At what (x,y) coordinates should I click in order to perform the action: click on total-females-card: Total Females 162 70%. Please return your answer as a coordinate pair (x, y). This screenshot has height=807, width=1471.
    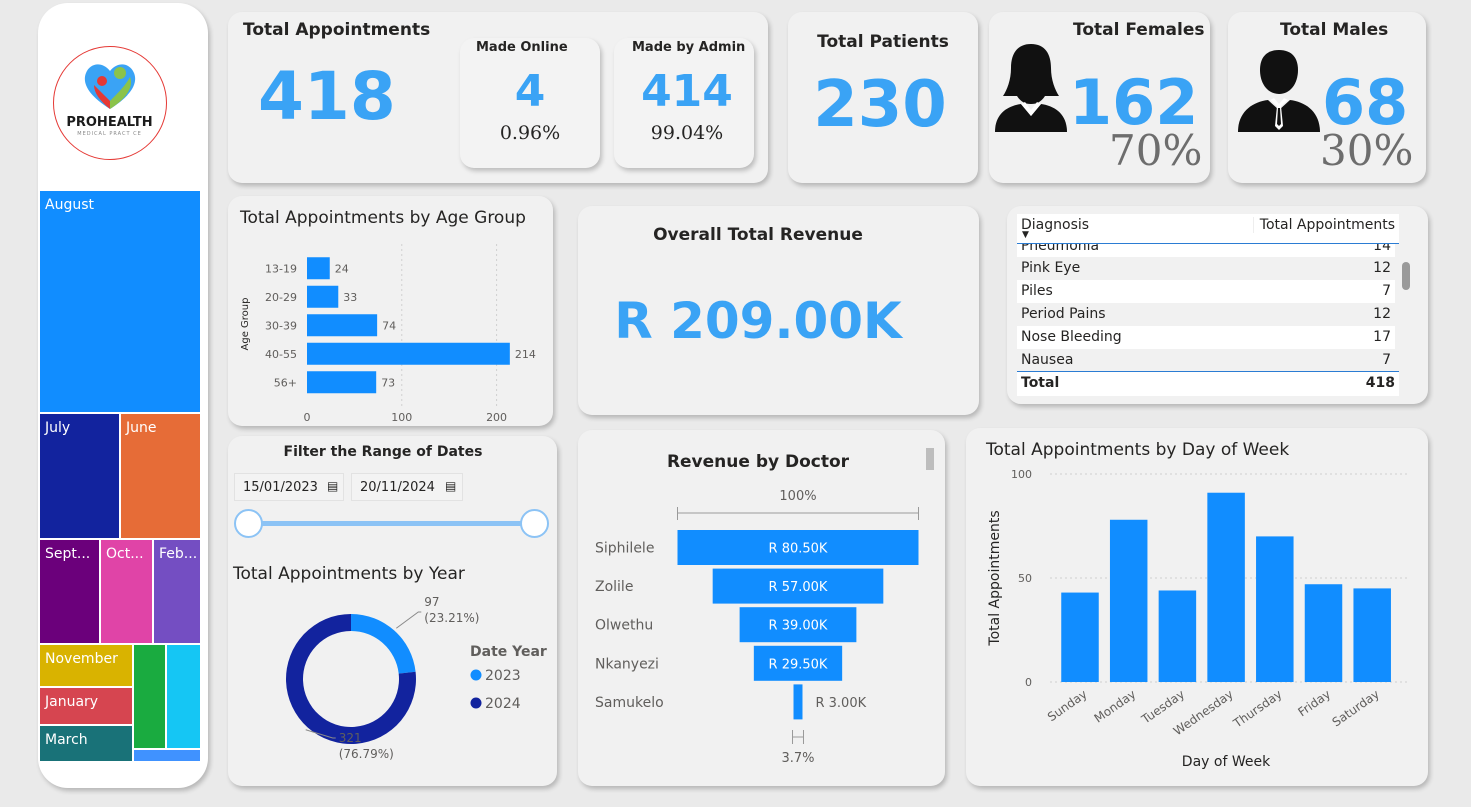
    Looking at the image, I should click on (1099, 97).